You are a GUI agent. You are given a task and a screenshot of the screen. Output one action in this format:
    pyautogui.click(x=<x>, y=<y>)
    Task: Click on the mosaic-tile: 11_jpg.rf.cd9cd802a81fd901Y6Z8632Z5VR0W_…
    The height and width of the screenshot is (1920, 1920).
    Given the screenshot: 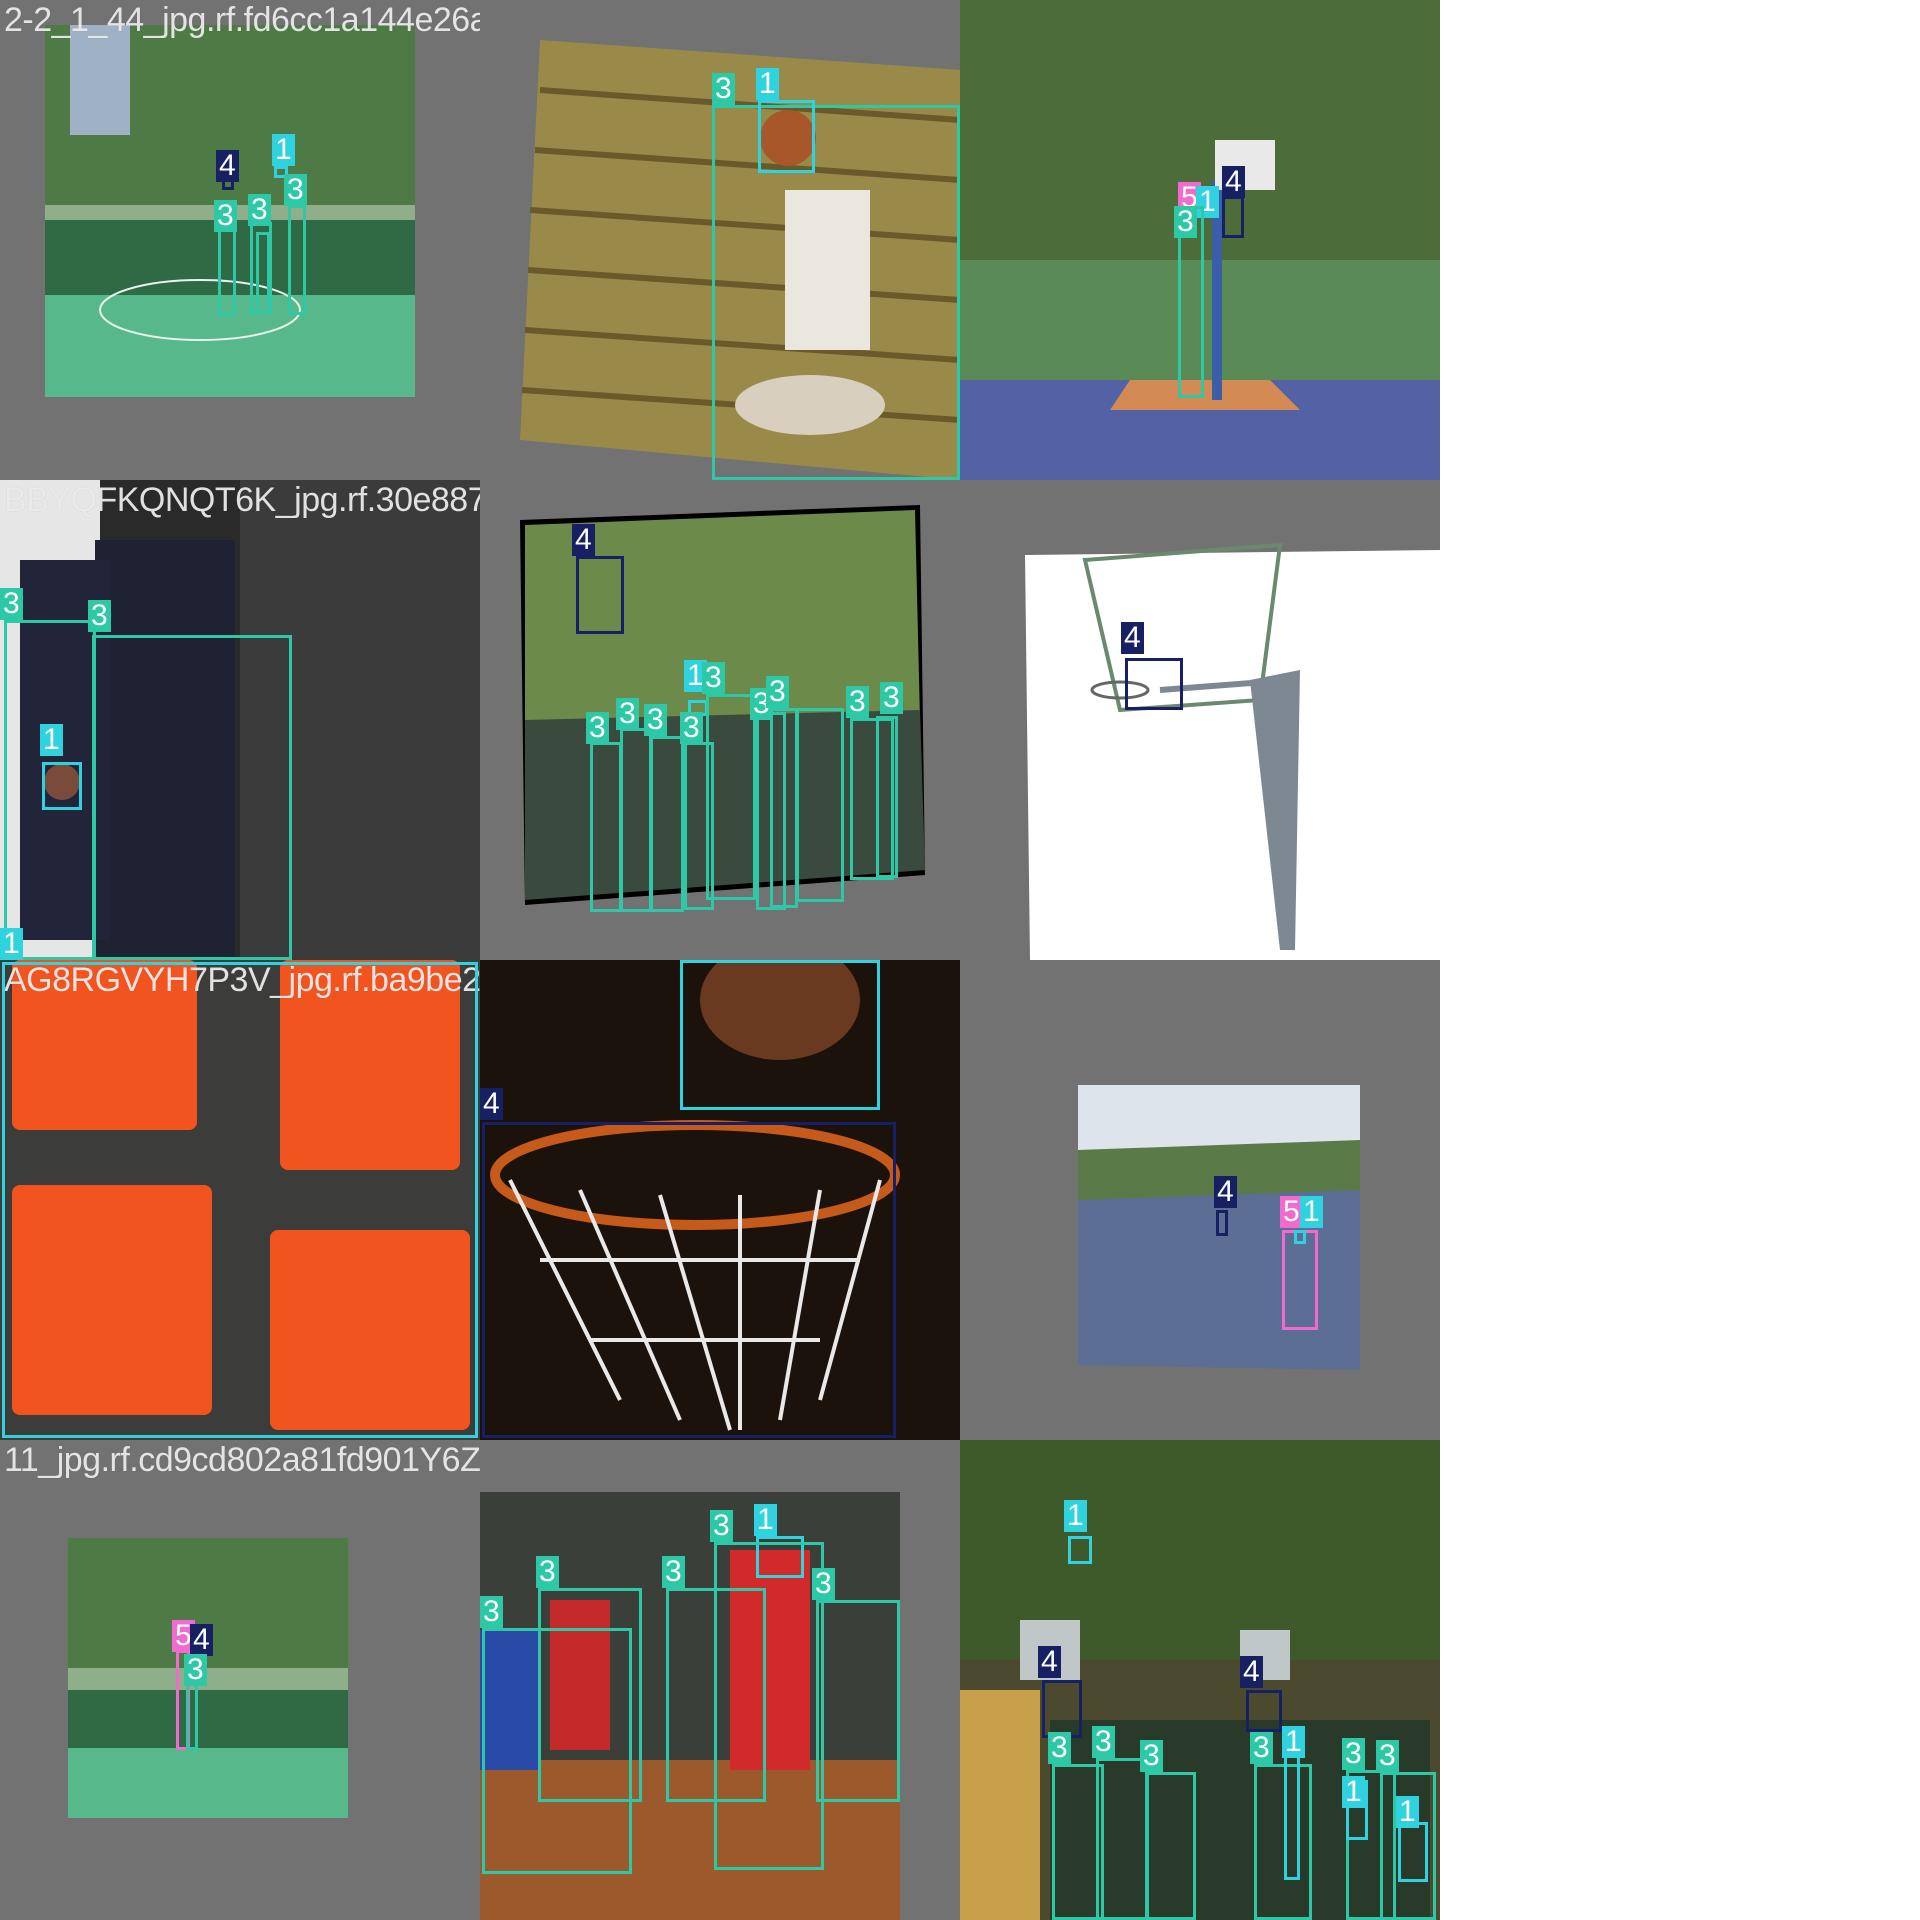 What is the action you would take?
    pyautogui.click(x=240, y=1680)
    